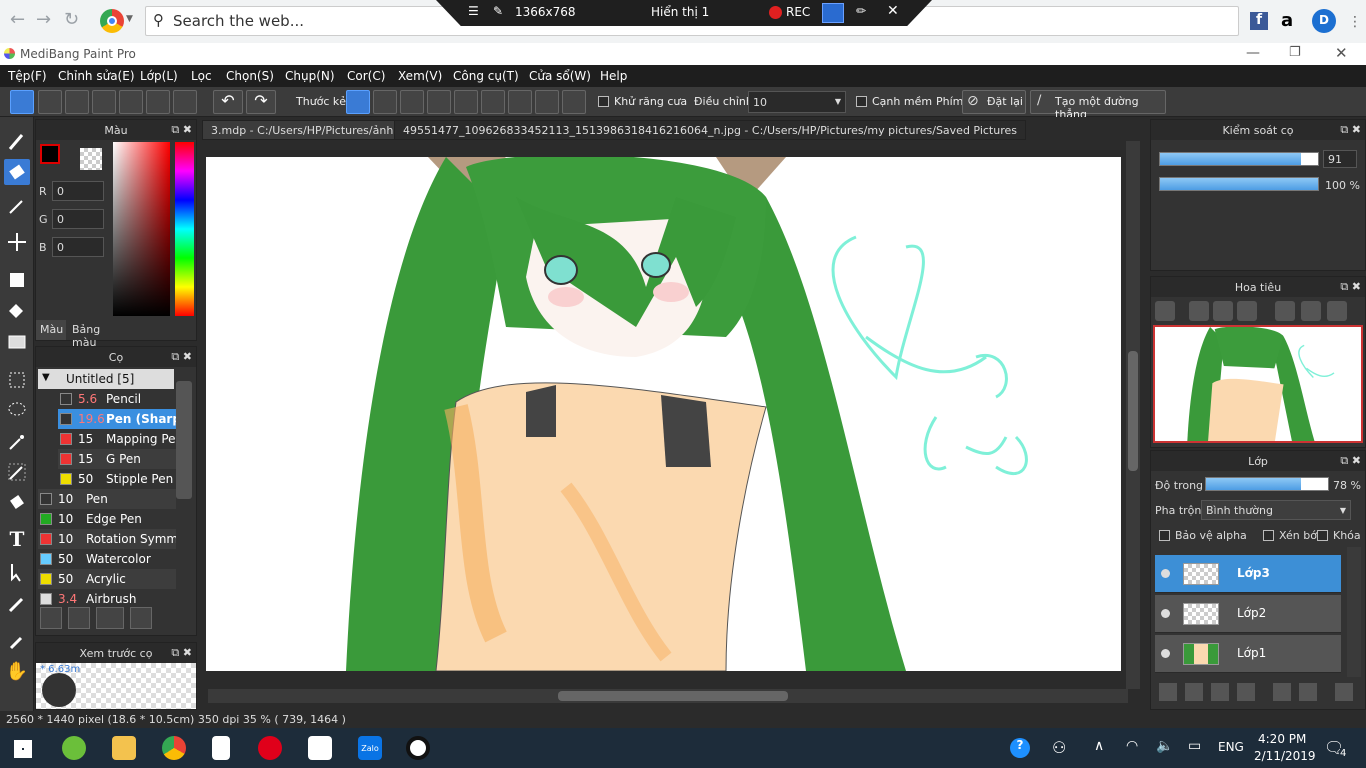  Describe the element at coordinates (1341, 53) in the screenshot. I see `close-window-icon: ✕` at that location.